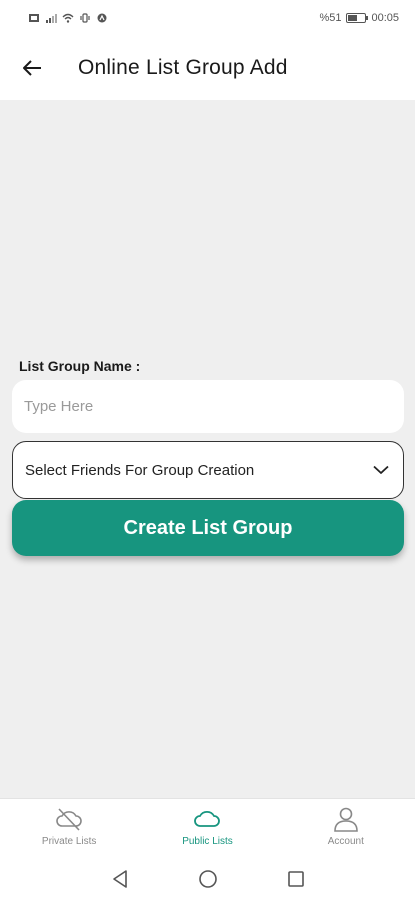  I want to click on nav-item-private-lists: Private Lists, so click(69, 823).